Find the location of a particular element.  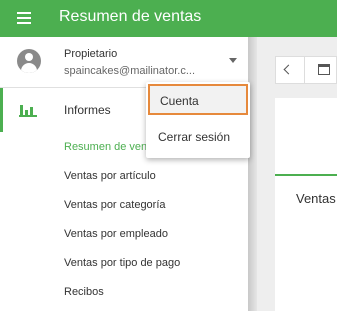

menu-item-cuenta: Cuenta is located at coordinates (198, 99).